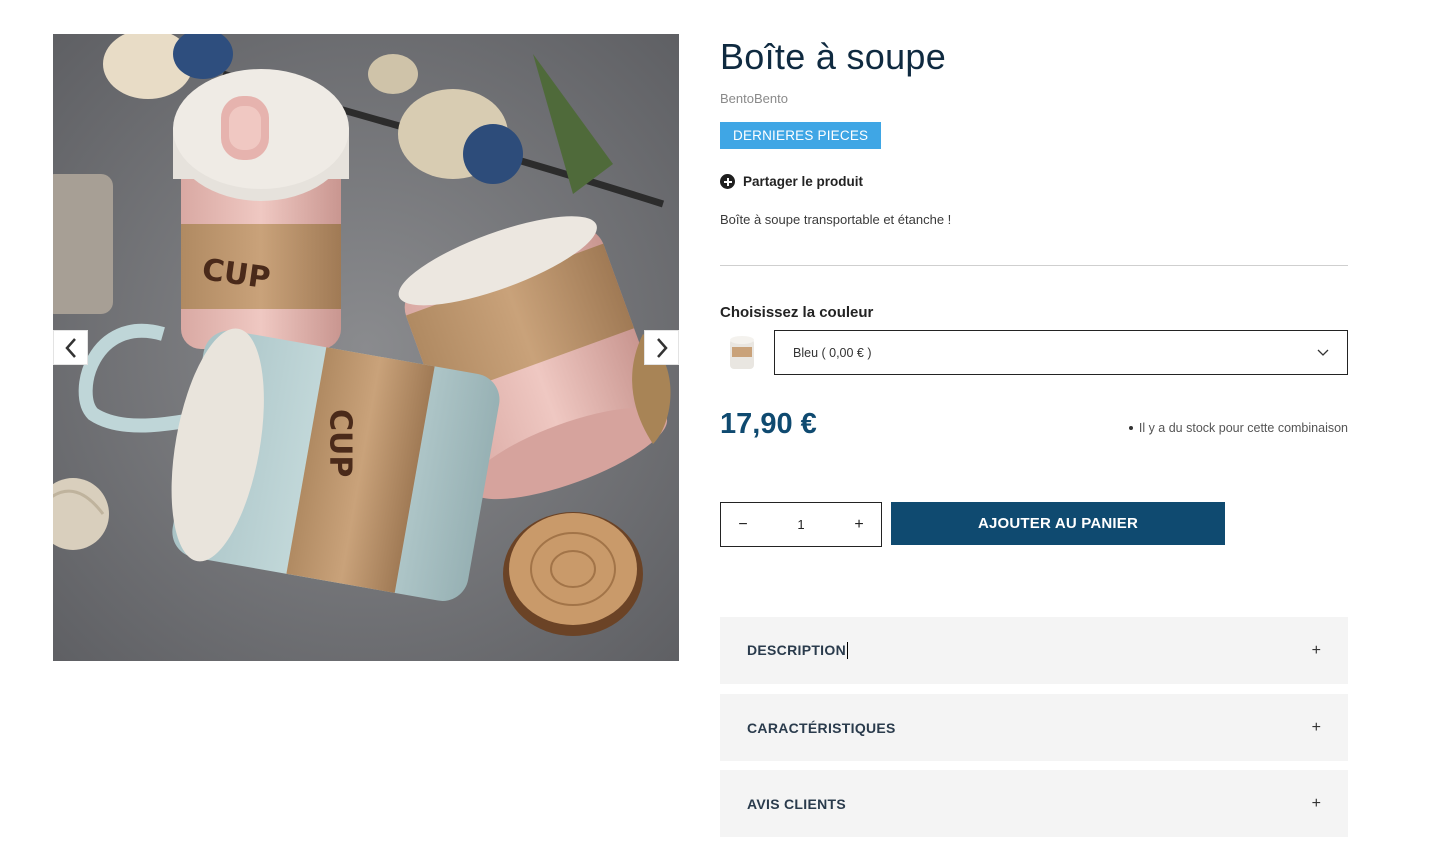 This screenshot has width=1429, height=858. I want to click on accordion-reviews: AVIS CLIENTS +, so click(1034, 803).